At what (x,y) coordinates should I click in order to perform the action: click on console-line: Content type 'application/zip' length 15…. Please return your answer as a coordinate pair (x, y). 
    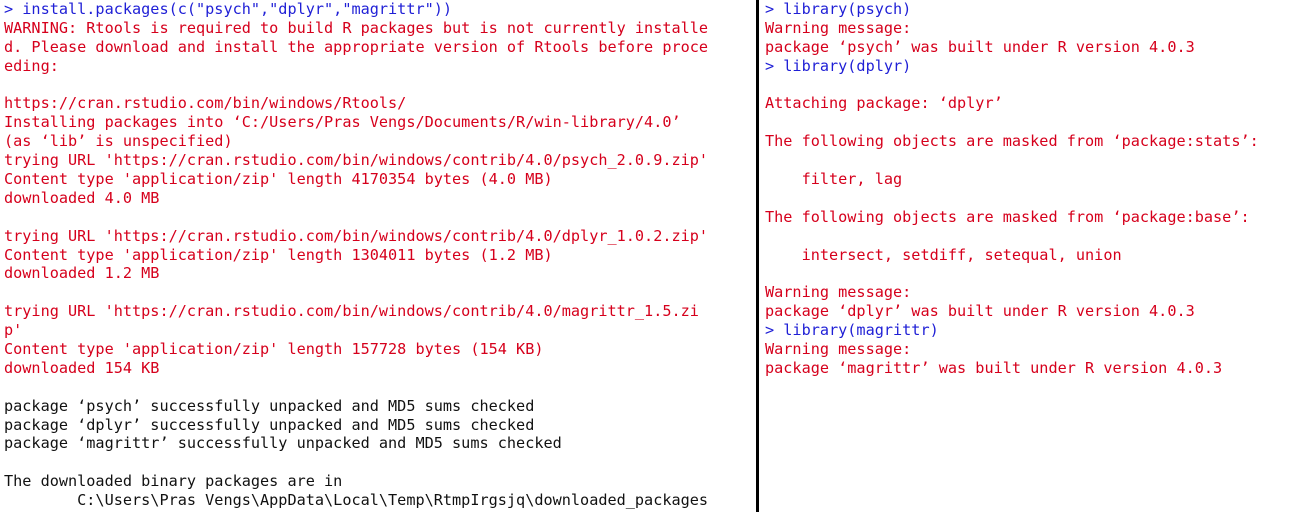
    Looking at the image, I should click on (274, 349).